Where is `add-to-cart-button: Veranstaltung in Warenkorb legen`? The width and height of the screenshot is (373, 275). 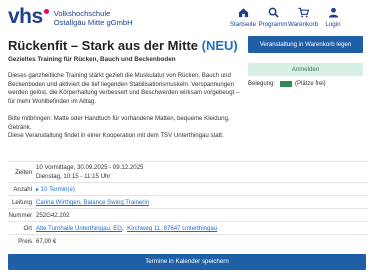 add-to-cart-button: Veranstaltung in Warenkorb legen is located at coordinates (305, 44).